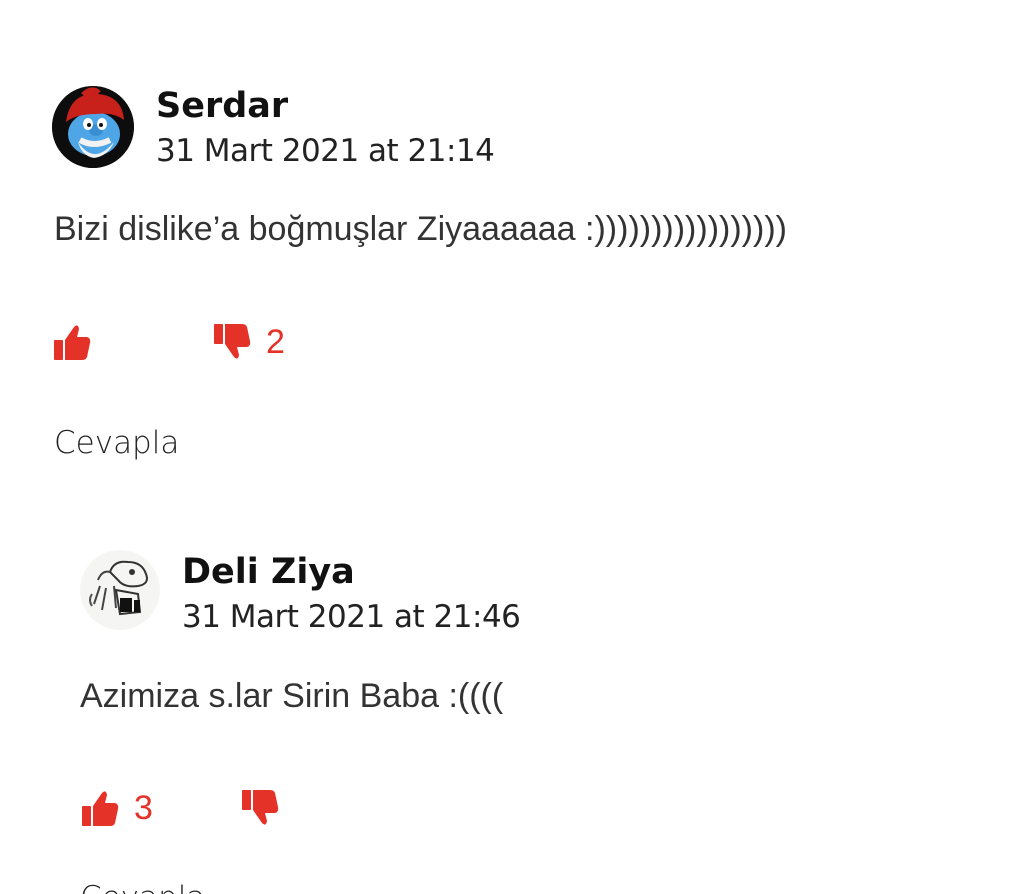 This screenshot has width=1024, height=894. I want to click on dislike-button: 2, so click(248, 342).